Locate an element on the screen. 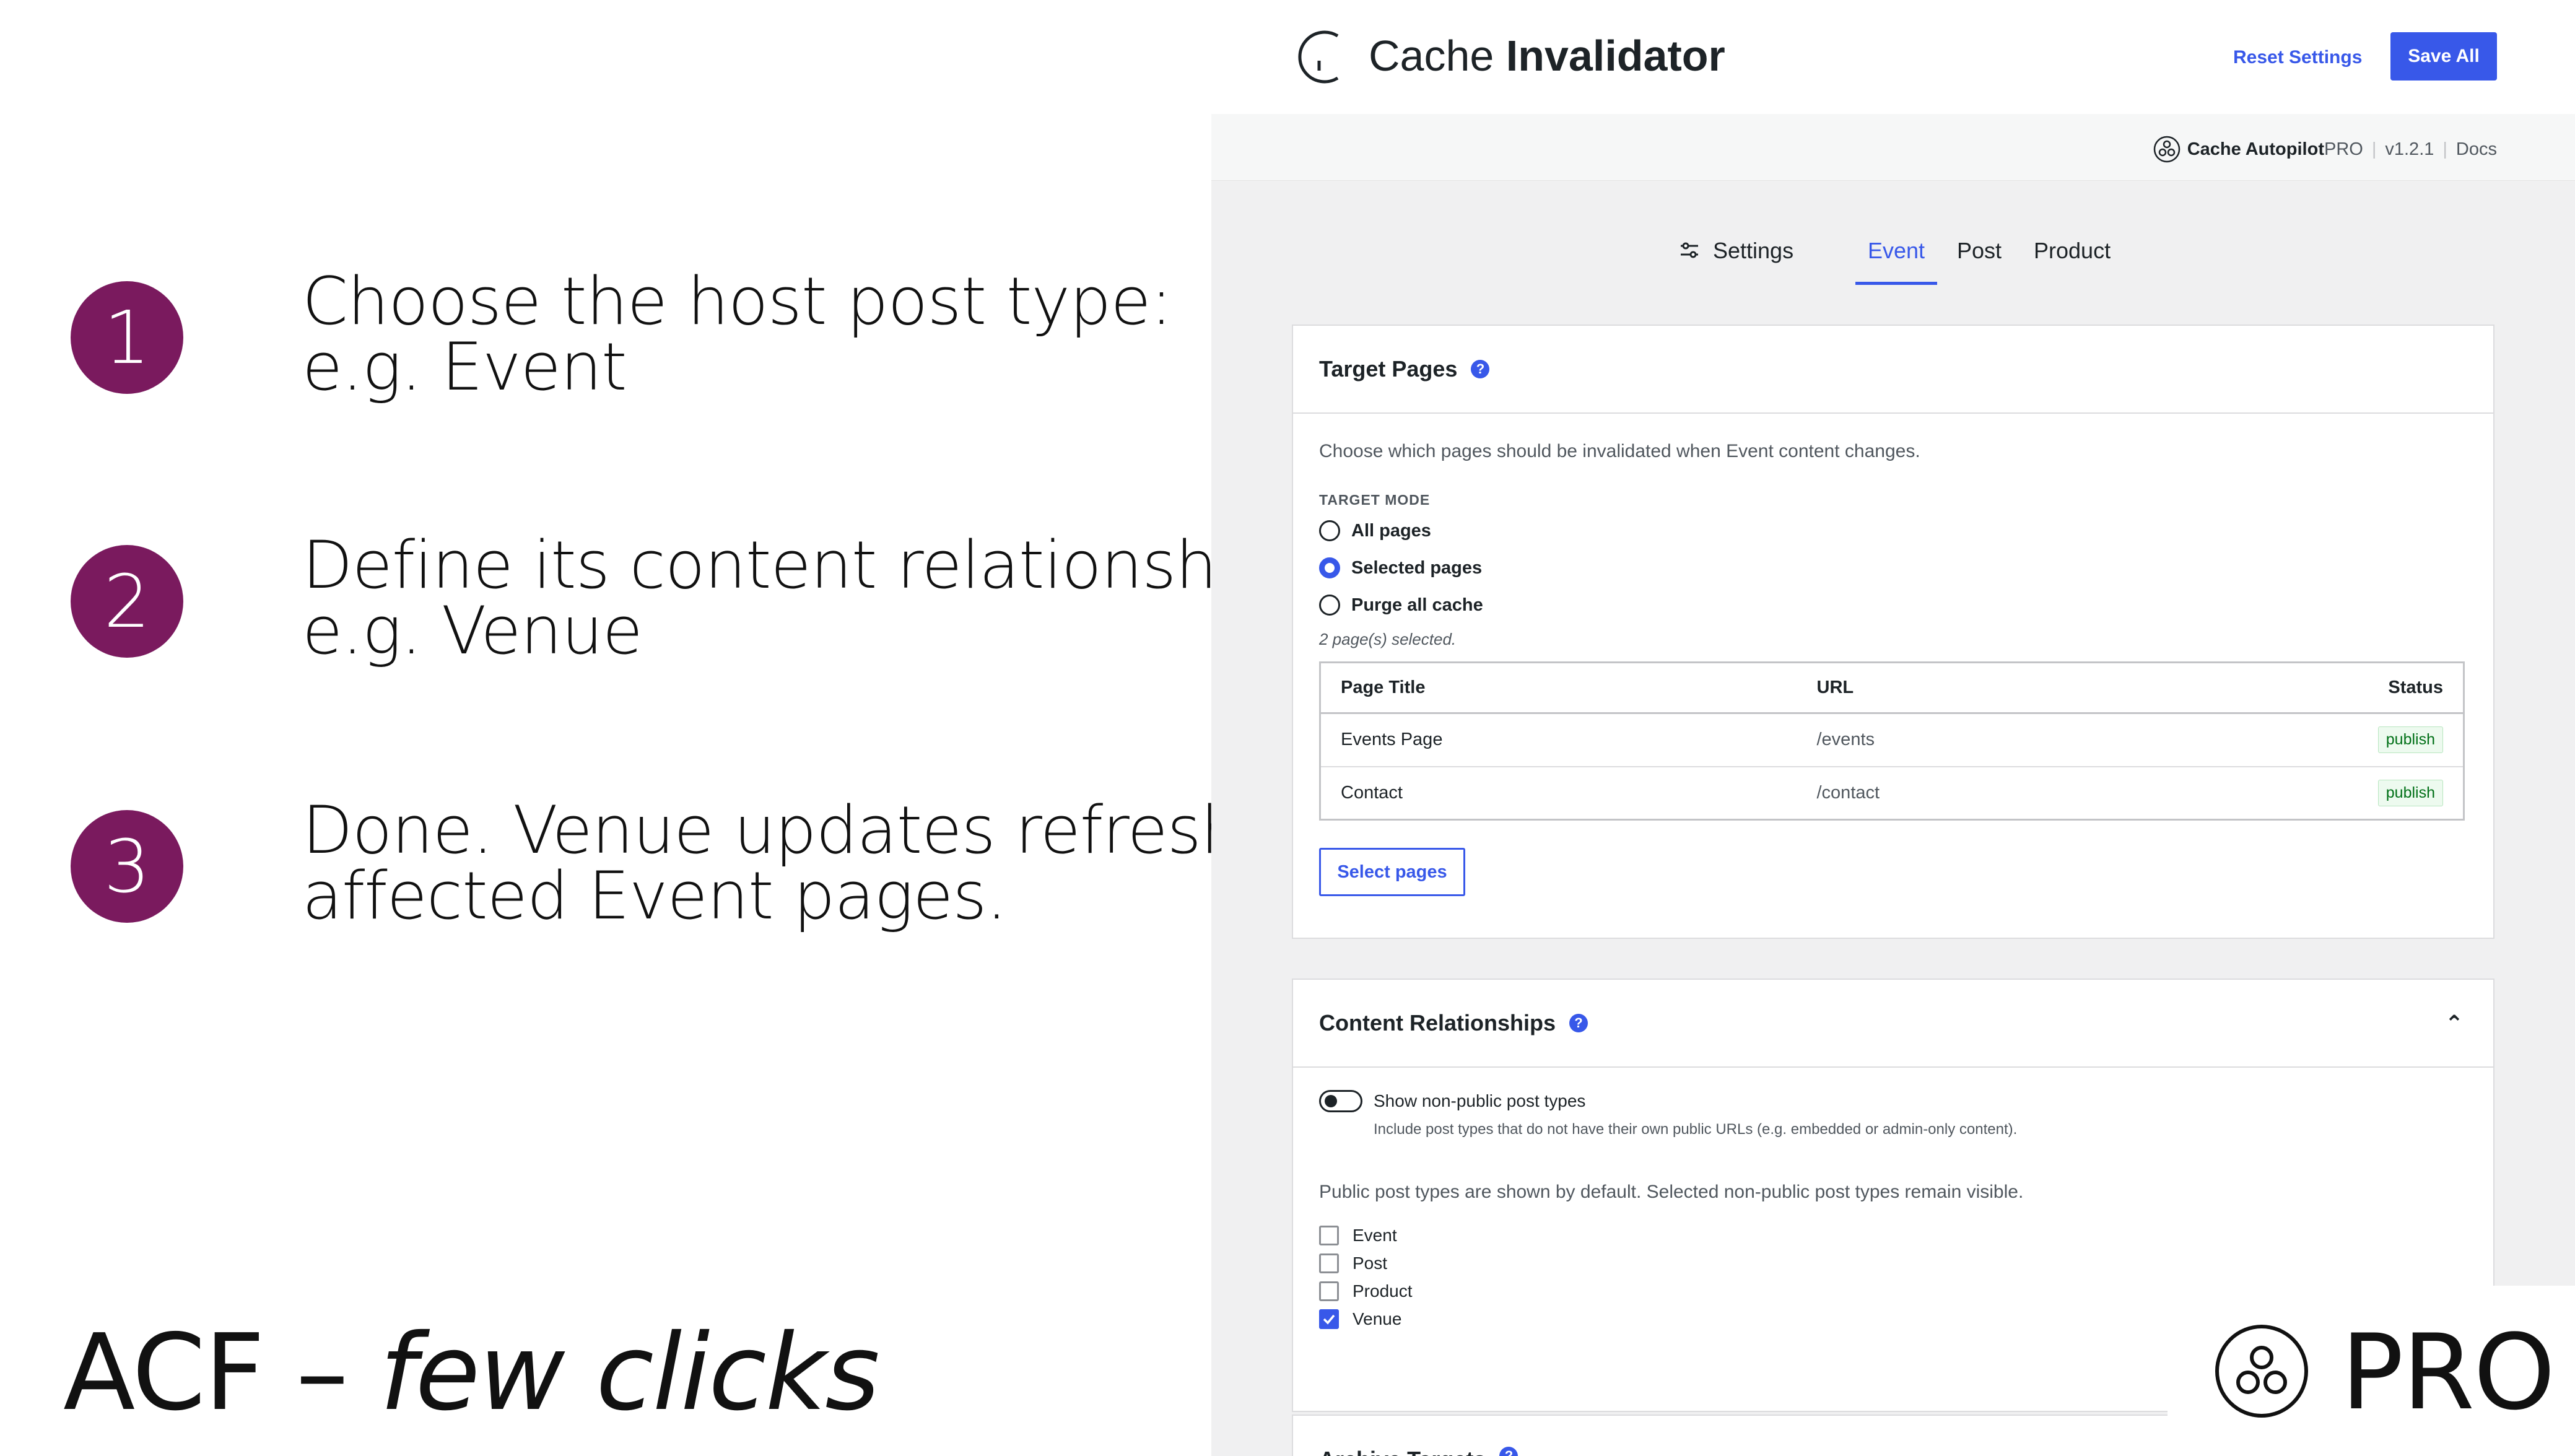 The width and height of the screenshot is (2575, 1456). radio-purge-all-cache: Purge all cache is located at coordinates (1893, 605).